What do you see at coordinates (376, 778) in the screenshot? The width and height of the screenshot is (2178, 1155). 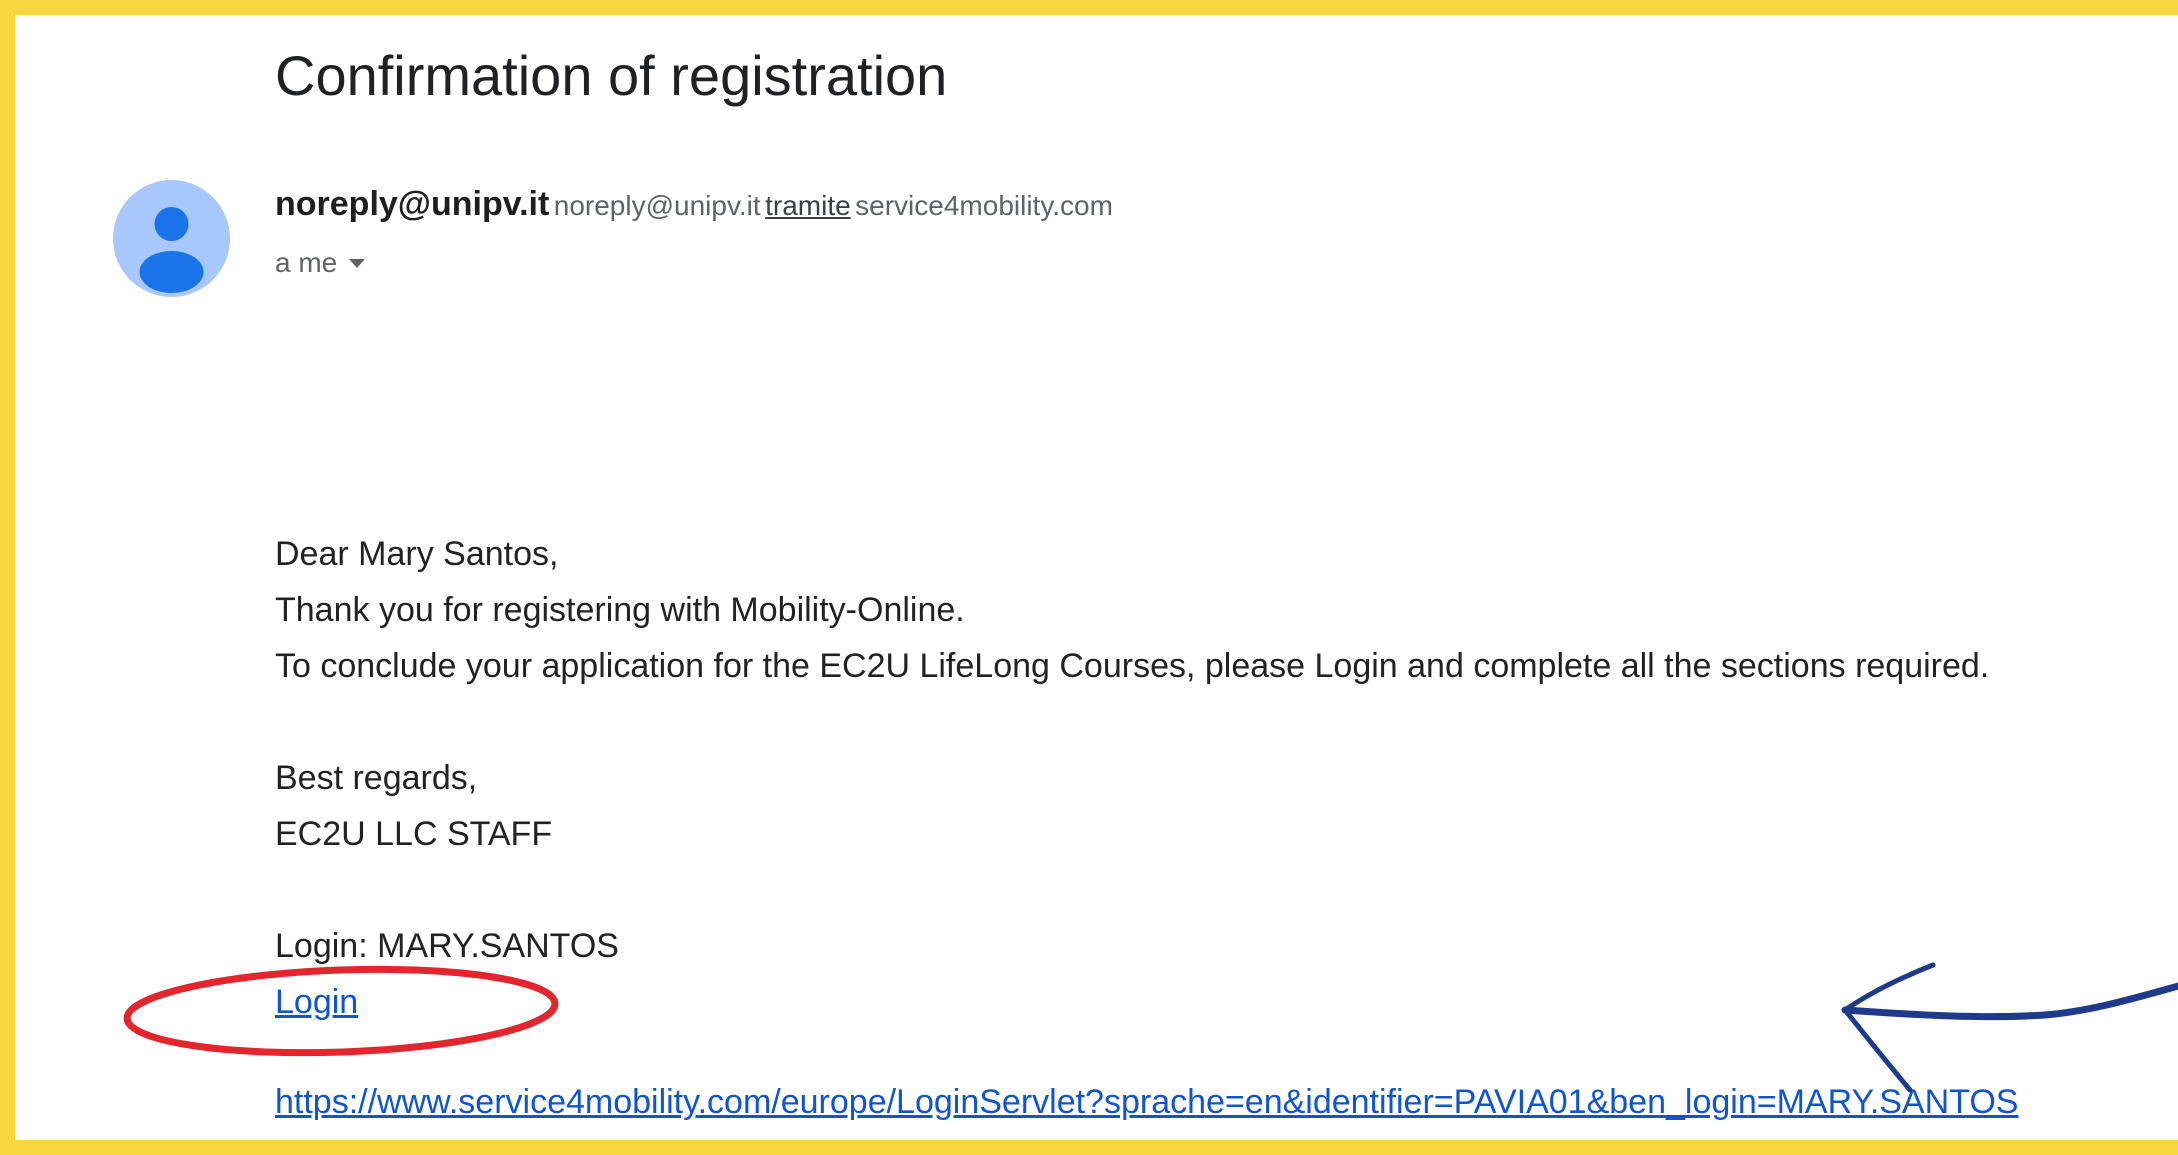 I see `regards: Best regards,` at bounding box center [376, 778].